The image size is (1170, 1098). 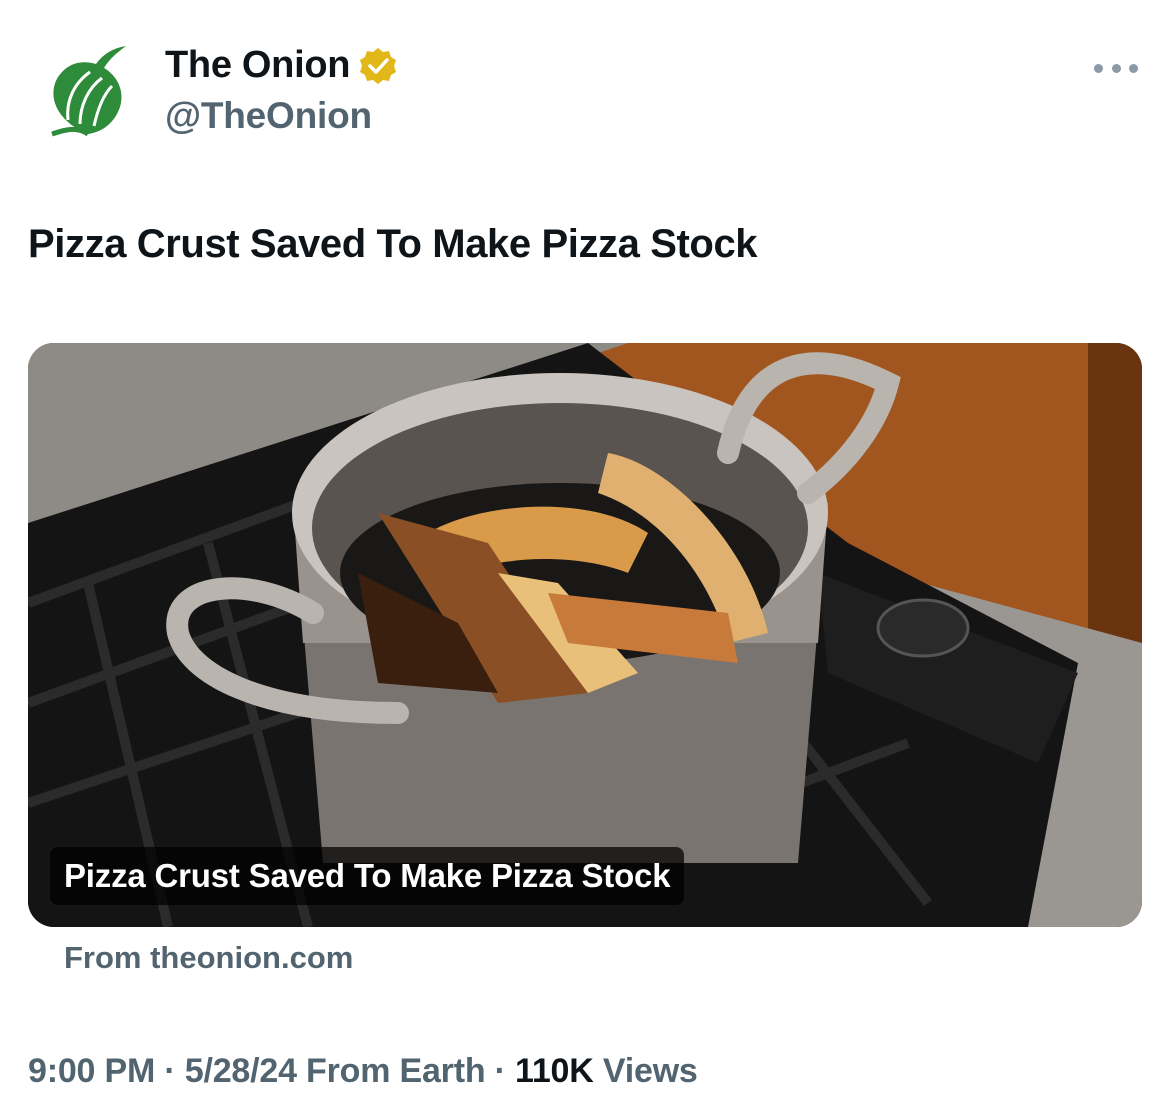 What do you see at coordinates (257, 65) in the screenshot?
I see `display-name: The Onion` at bounding box center [257, 65].